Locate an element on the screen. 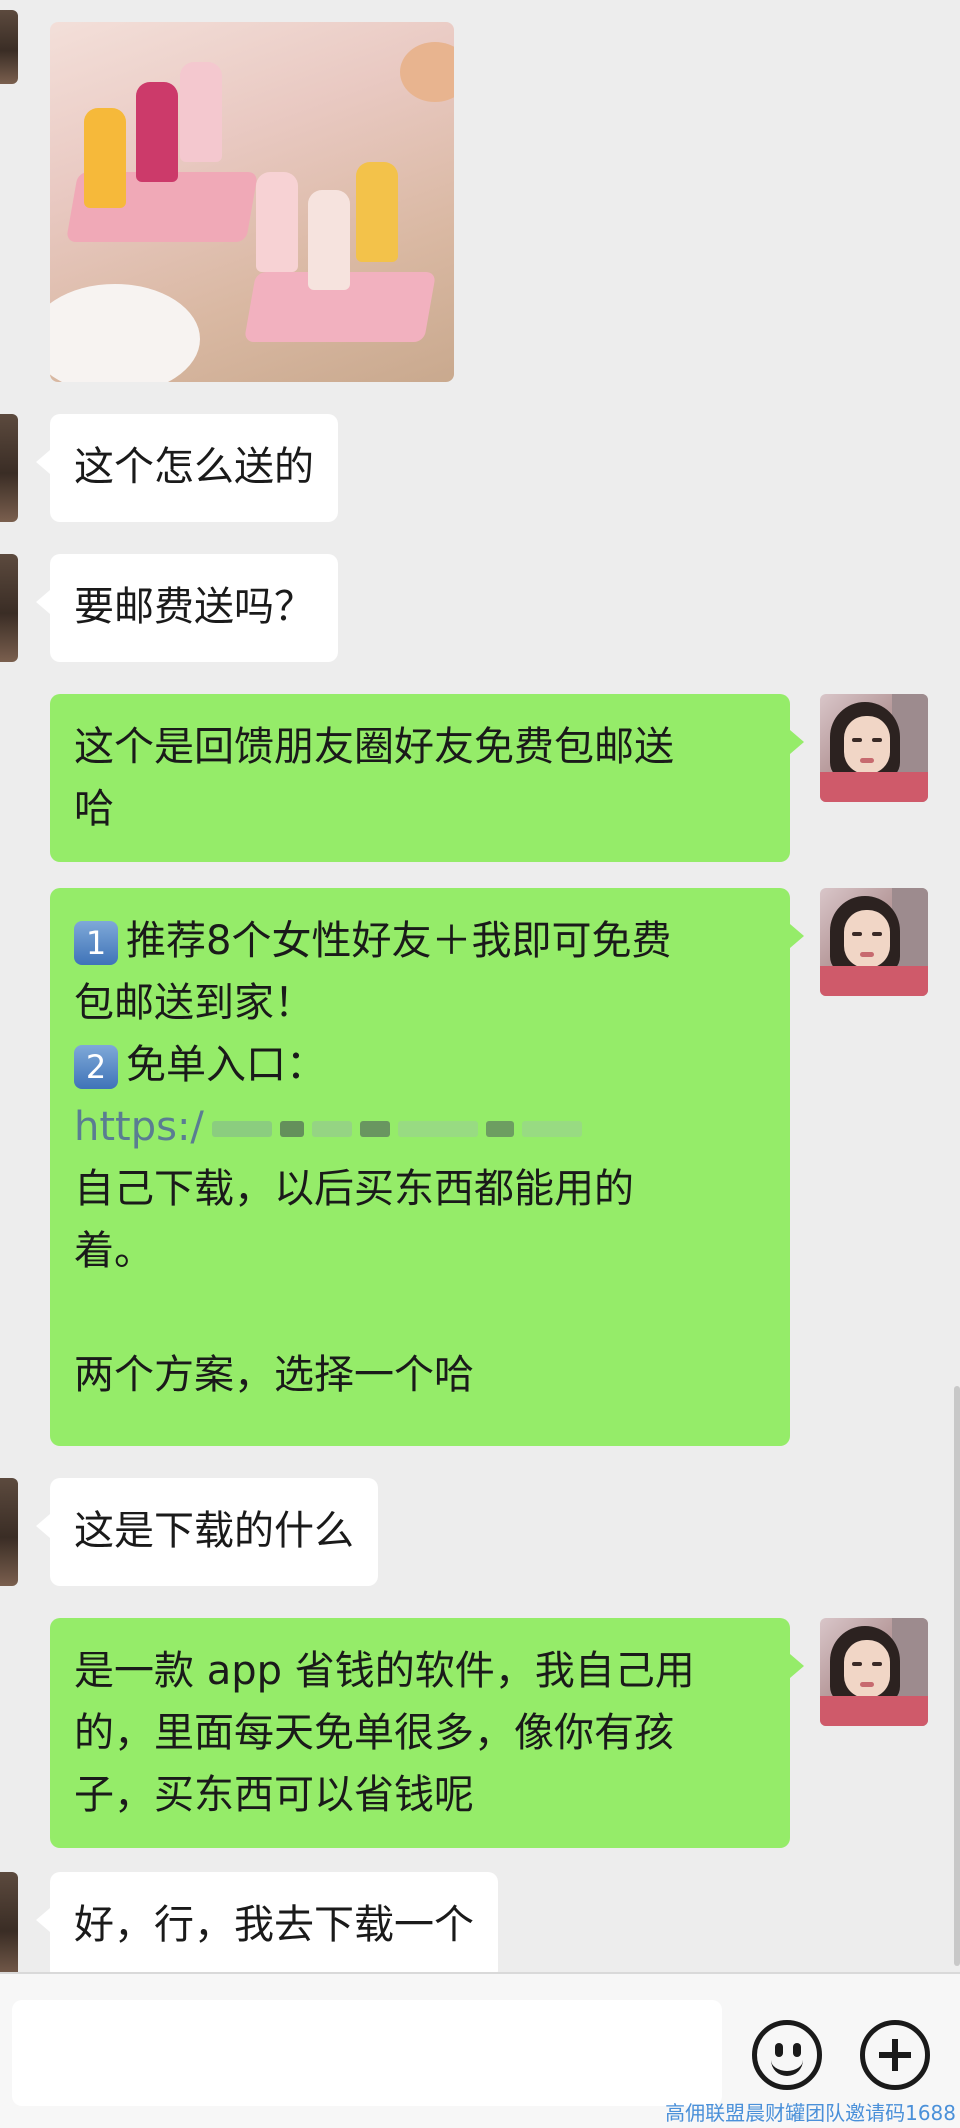 The height and width of the screenshot is (2128, 960). message-text: 自己下载，以后买东西都能用的 is located at coordinates (354, 1189).